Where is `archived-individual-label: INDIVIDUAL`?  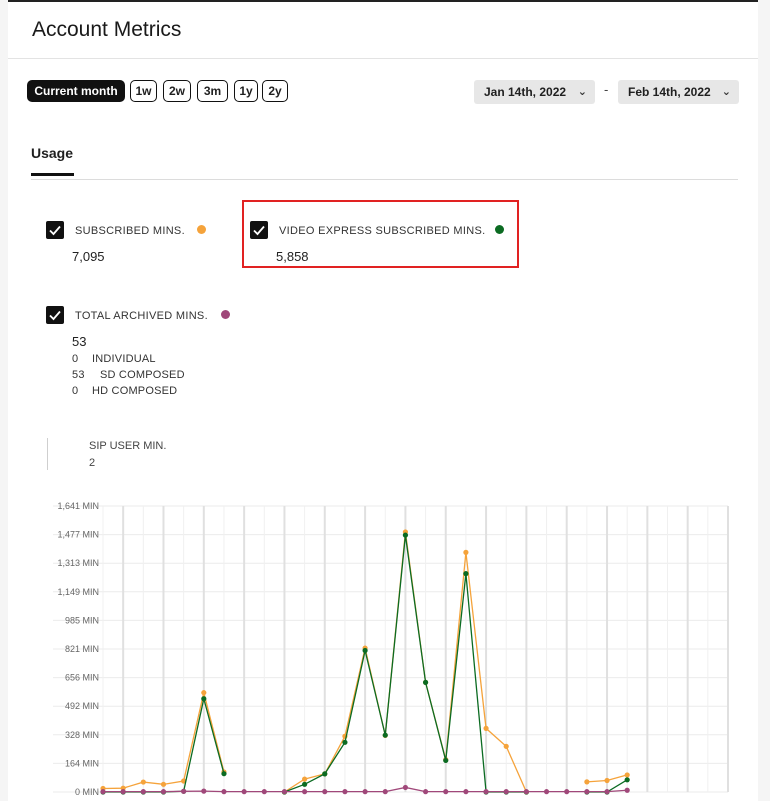 archived-individual-label: INDIVIDUAL is located at coordinates (124, 359).